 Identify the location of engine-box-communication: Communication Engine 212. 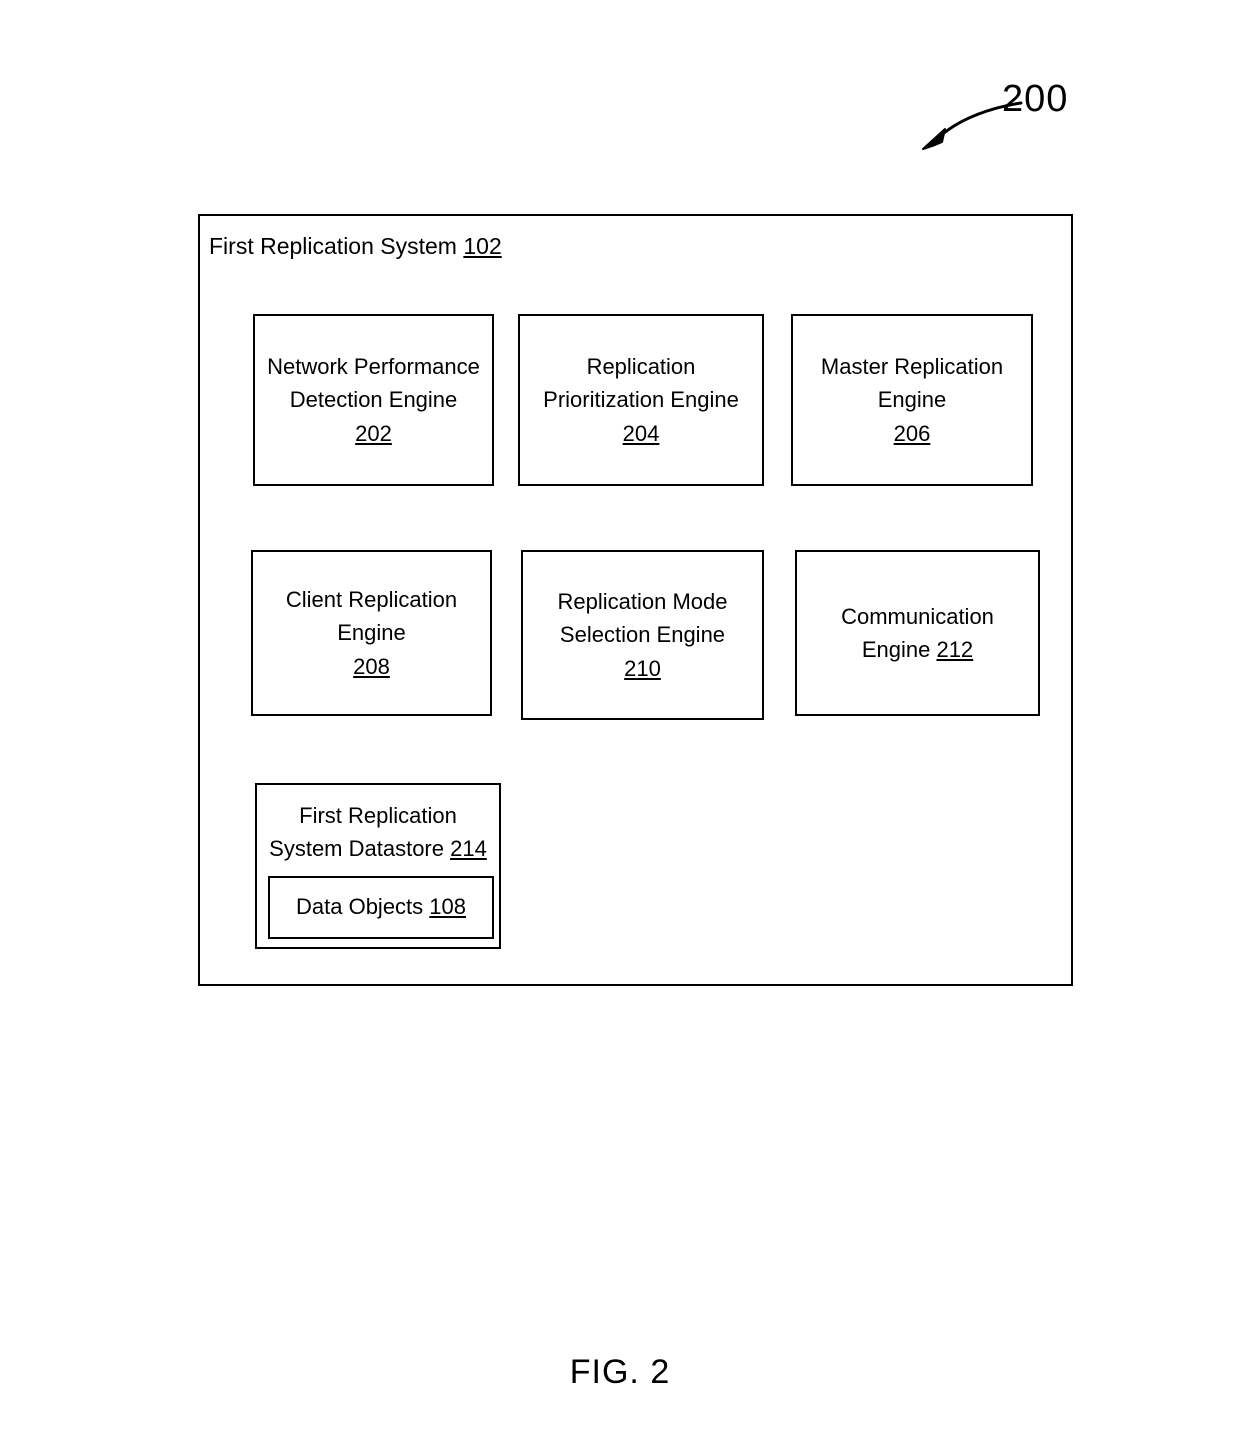
(917, 633).